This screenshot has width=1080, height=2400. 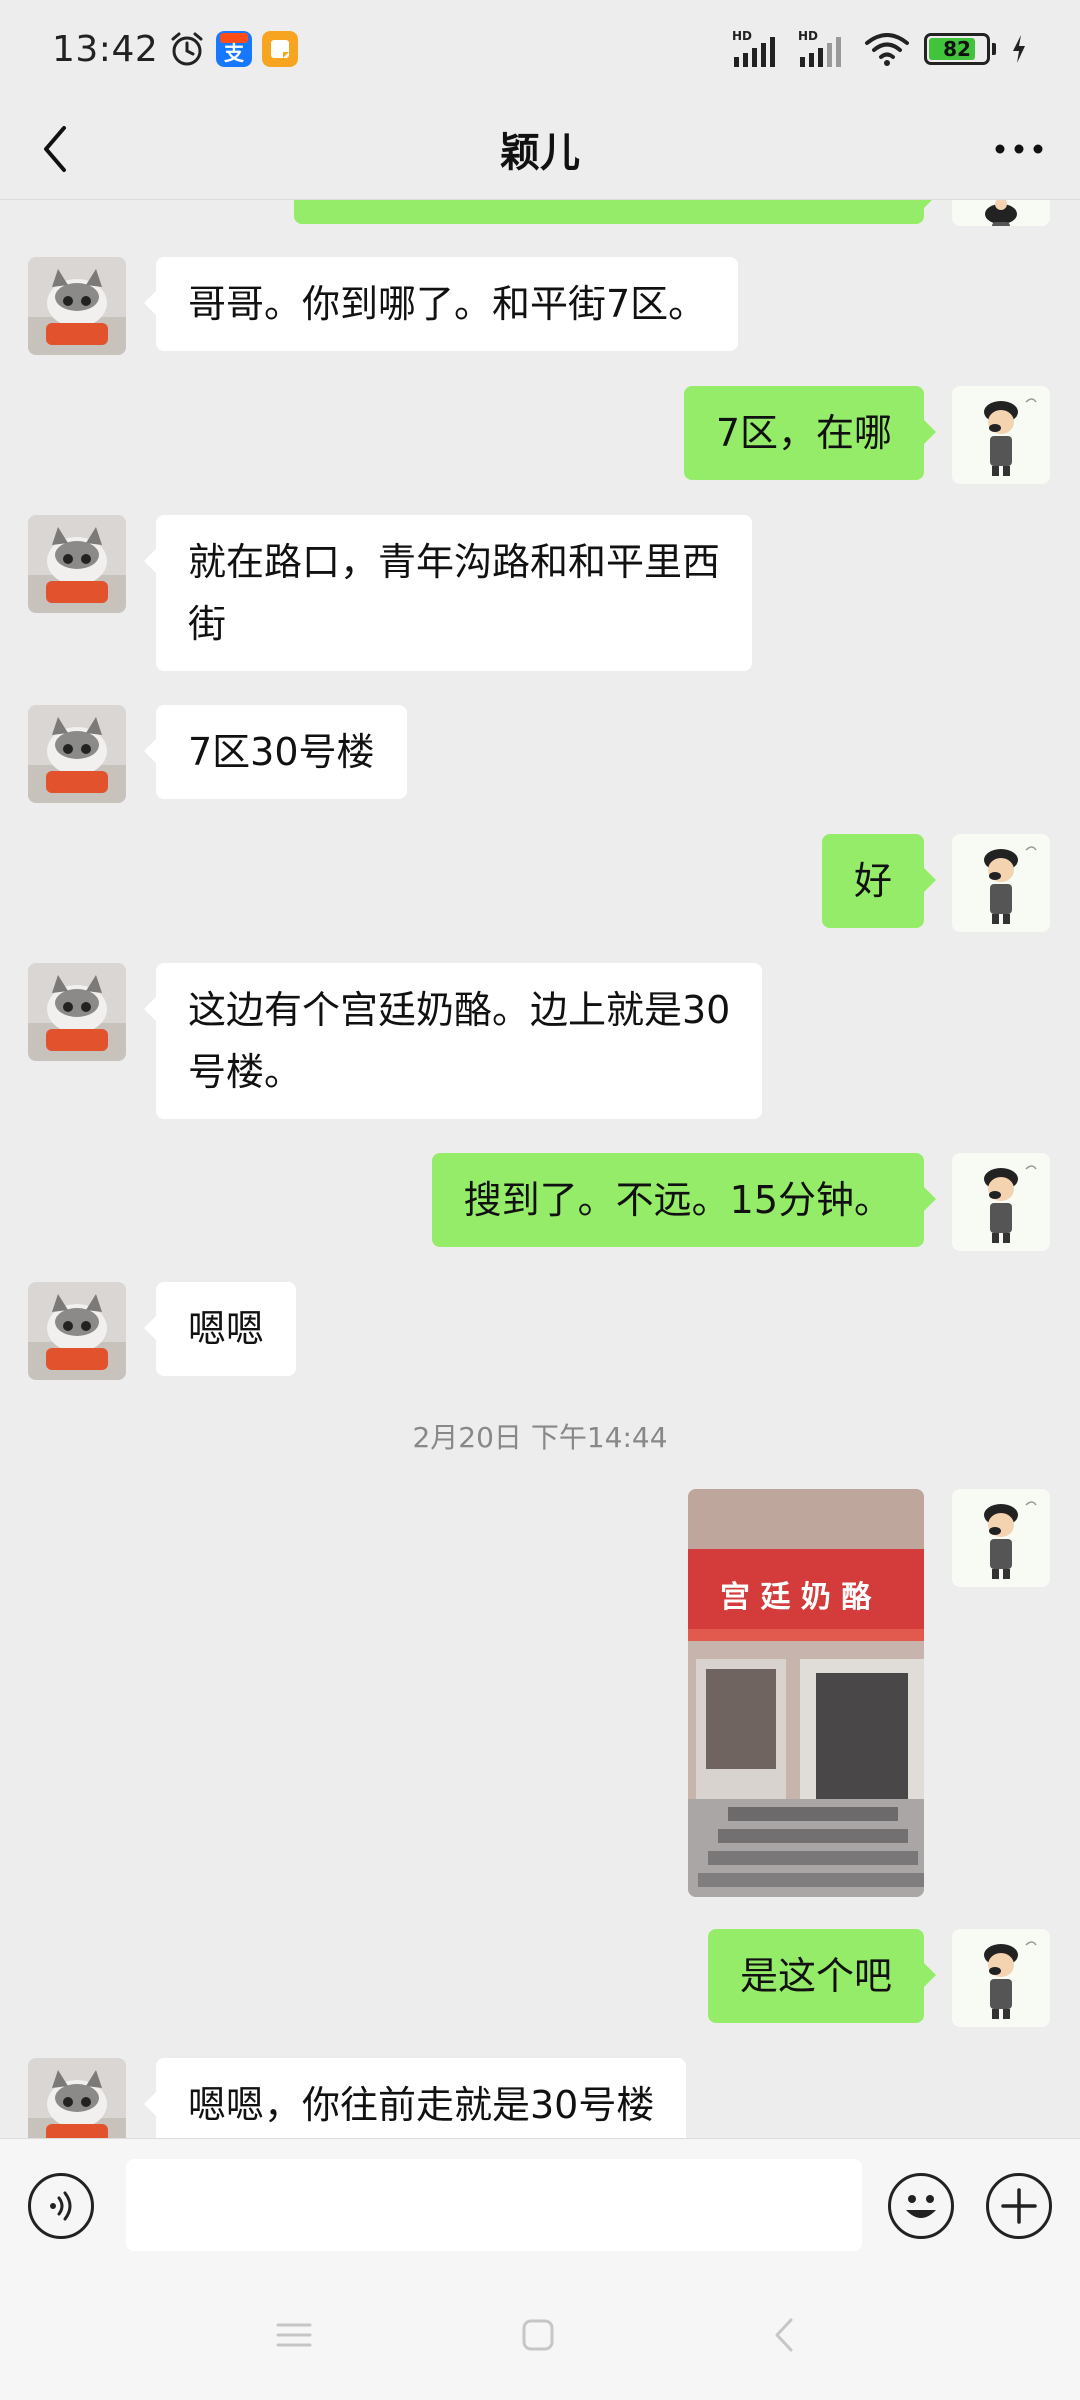 What do you see at coordinates (280, 49) in the screenshot?
I see `orange-app-icon` at bounding box center [280, 49].